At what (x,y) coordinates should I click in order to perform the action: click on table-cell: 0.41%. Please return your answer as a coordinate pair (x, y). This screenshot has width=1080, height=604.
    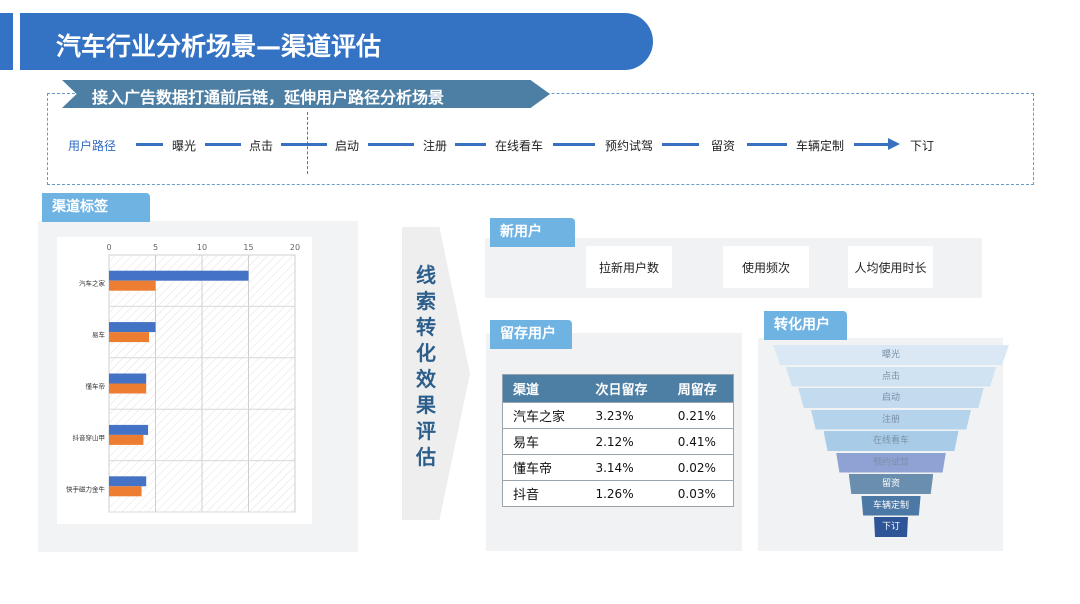
    Looking at the image, I should click on (700, 441).